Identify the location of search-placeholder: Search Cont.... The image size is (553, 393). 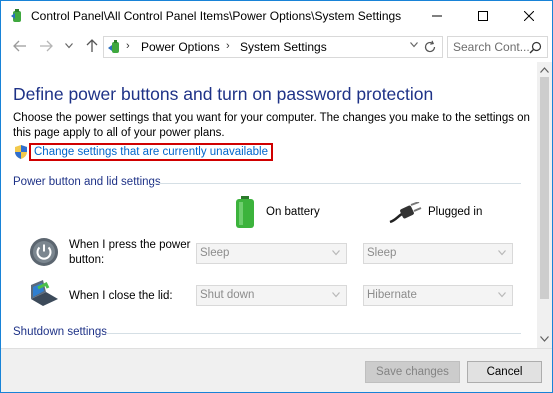
(491, 47).